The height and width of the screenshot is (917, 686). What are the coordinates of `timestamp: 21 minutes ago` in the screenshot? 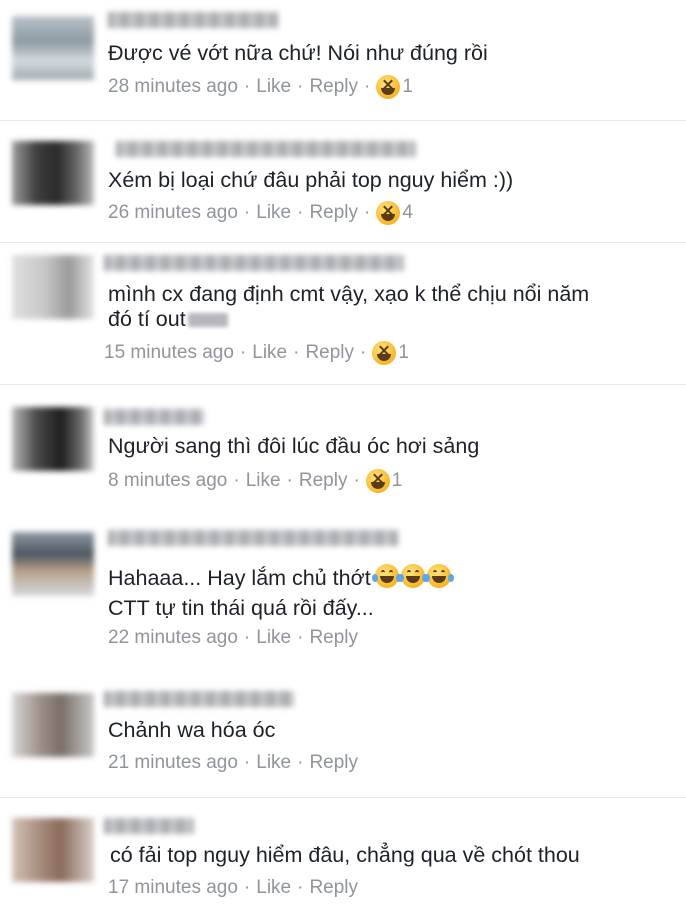 It's located at (173, 763).